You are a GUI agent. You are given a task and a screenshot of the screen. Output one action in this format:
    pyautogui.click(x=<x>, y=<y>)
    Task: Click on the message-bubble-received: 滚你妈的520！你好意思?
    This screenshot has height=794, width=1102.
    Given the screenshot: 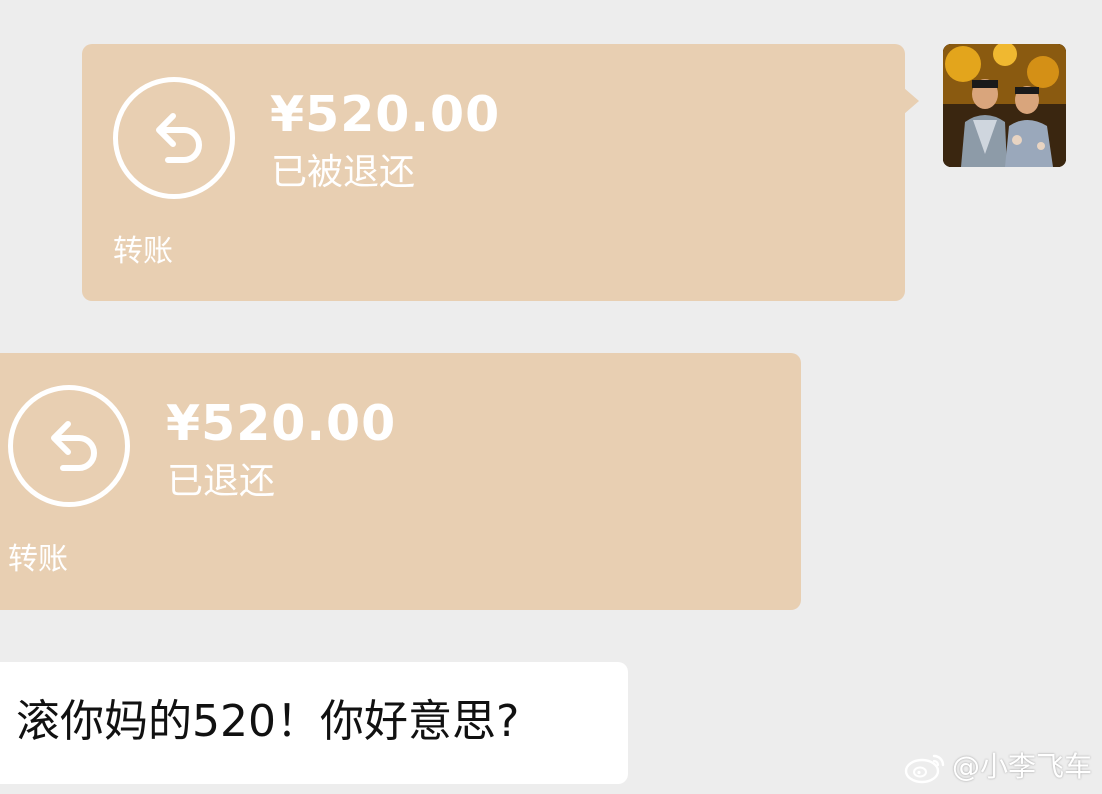 What is the action you would take?
    pyautogui.click(x=314, y=723)
    